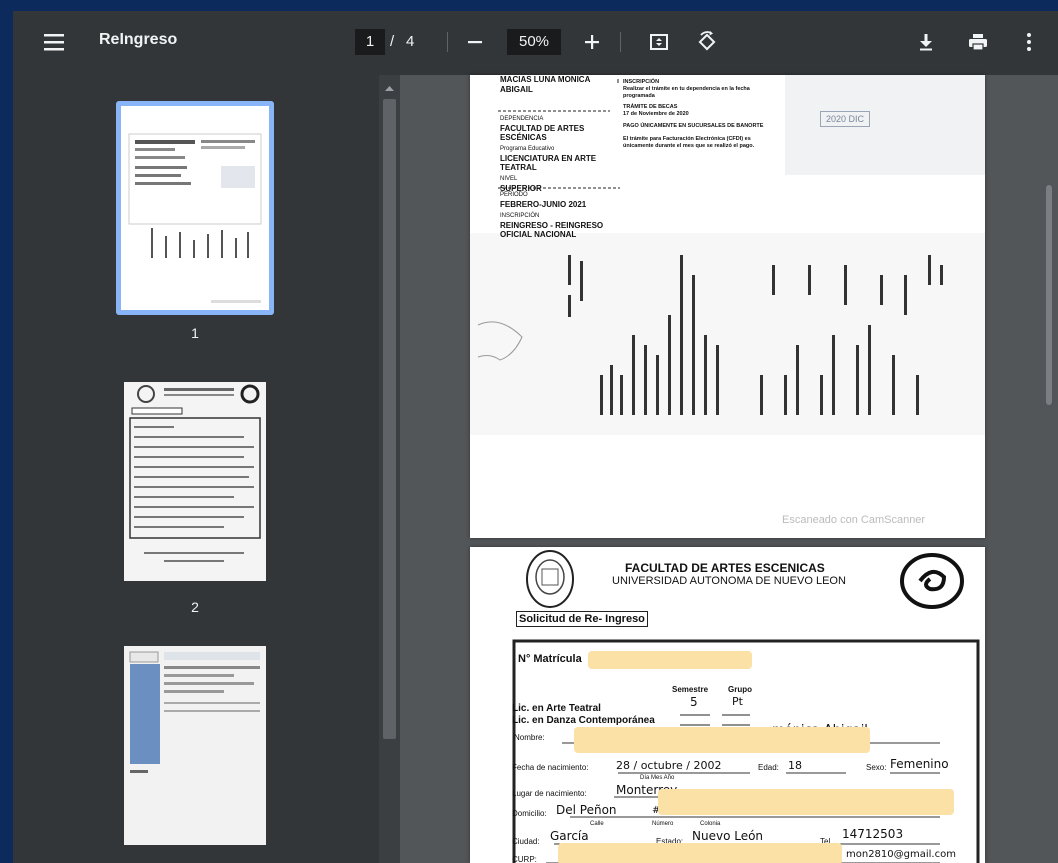 The image size is (1058, 863). What do you see at coordinates (845, 119) in the screenshot?
I see `p1-bank-stamp: 2020 DIC` at bounding box center [845, 119].